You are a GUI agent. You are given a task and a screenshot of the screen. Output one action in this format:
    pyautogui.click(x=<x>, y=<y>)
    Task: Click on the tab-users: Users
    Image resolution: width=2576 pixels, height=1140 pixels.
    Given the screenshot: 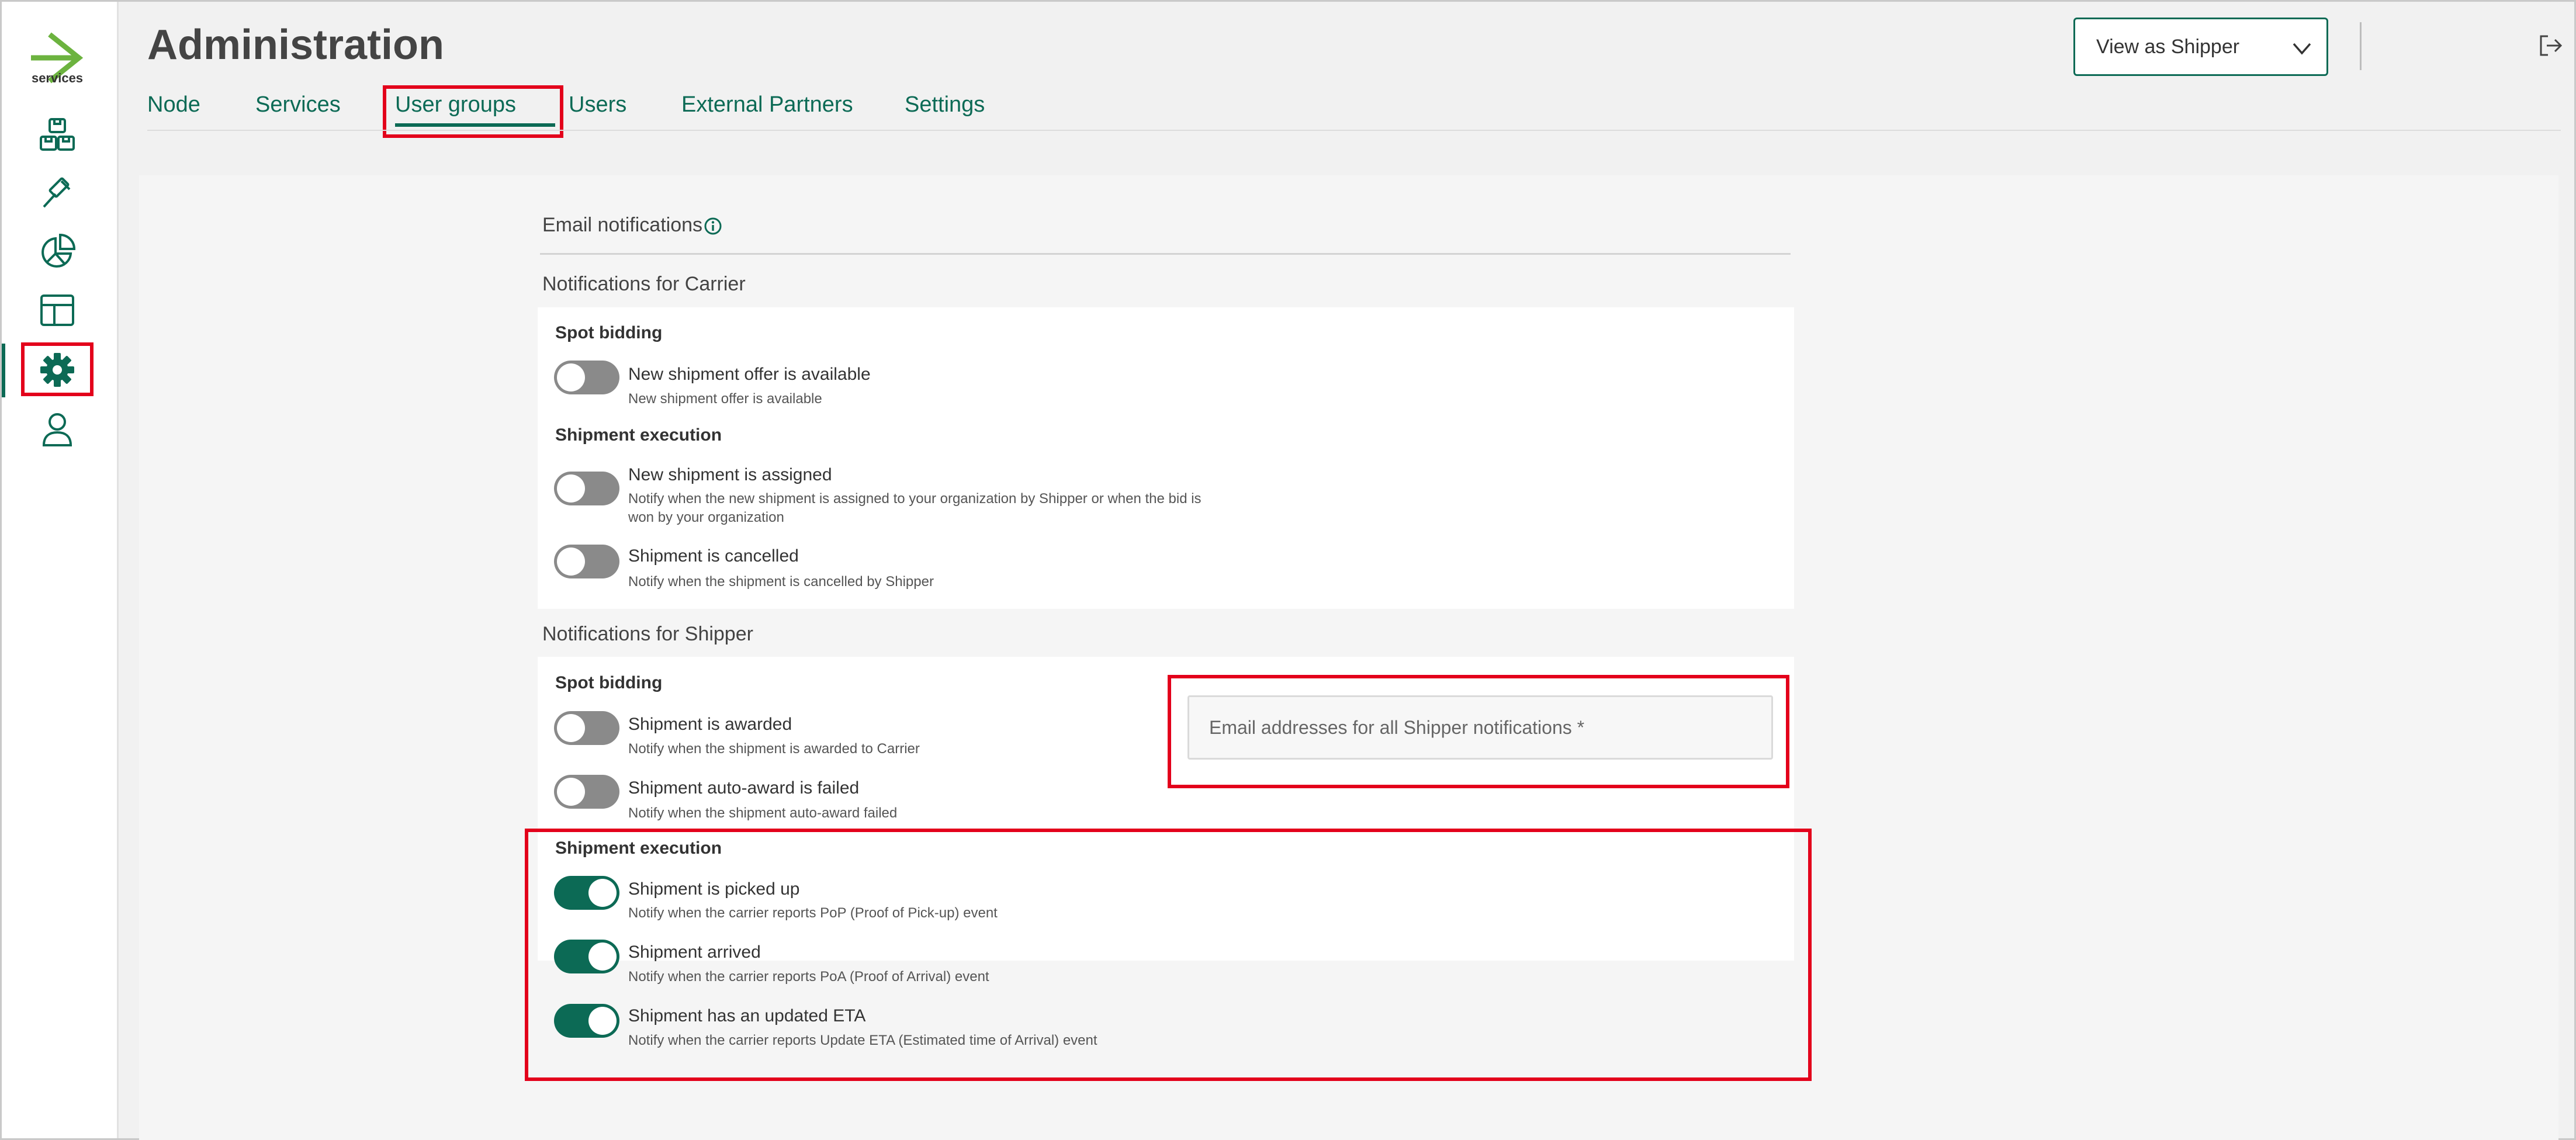 What is the action you would take?
    pyautogui.click(x=597, y=105)
    